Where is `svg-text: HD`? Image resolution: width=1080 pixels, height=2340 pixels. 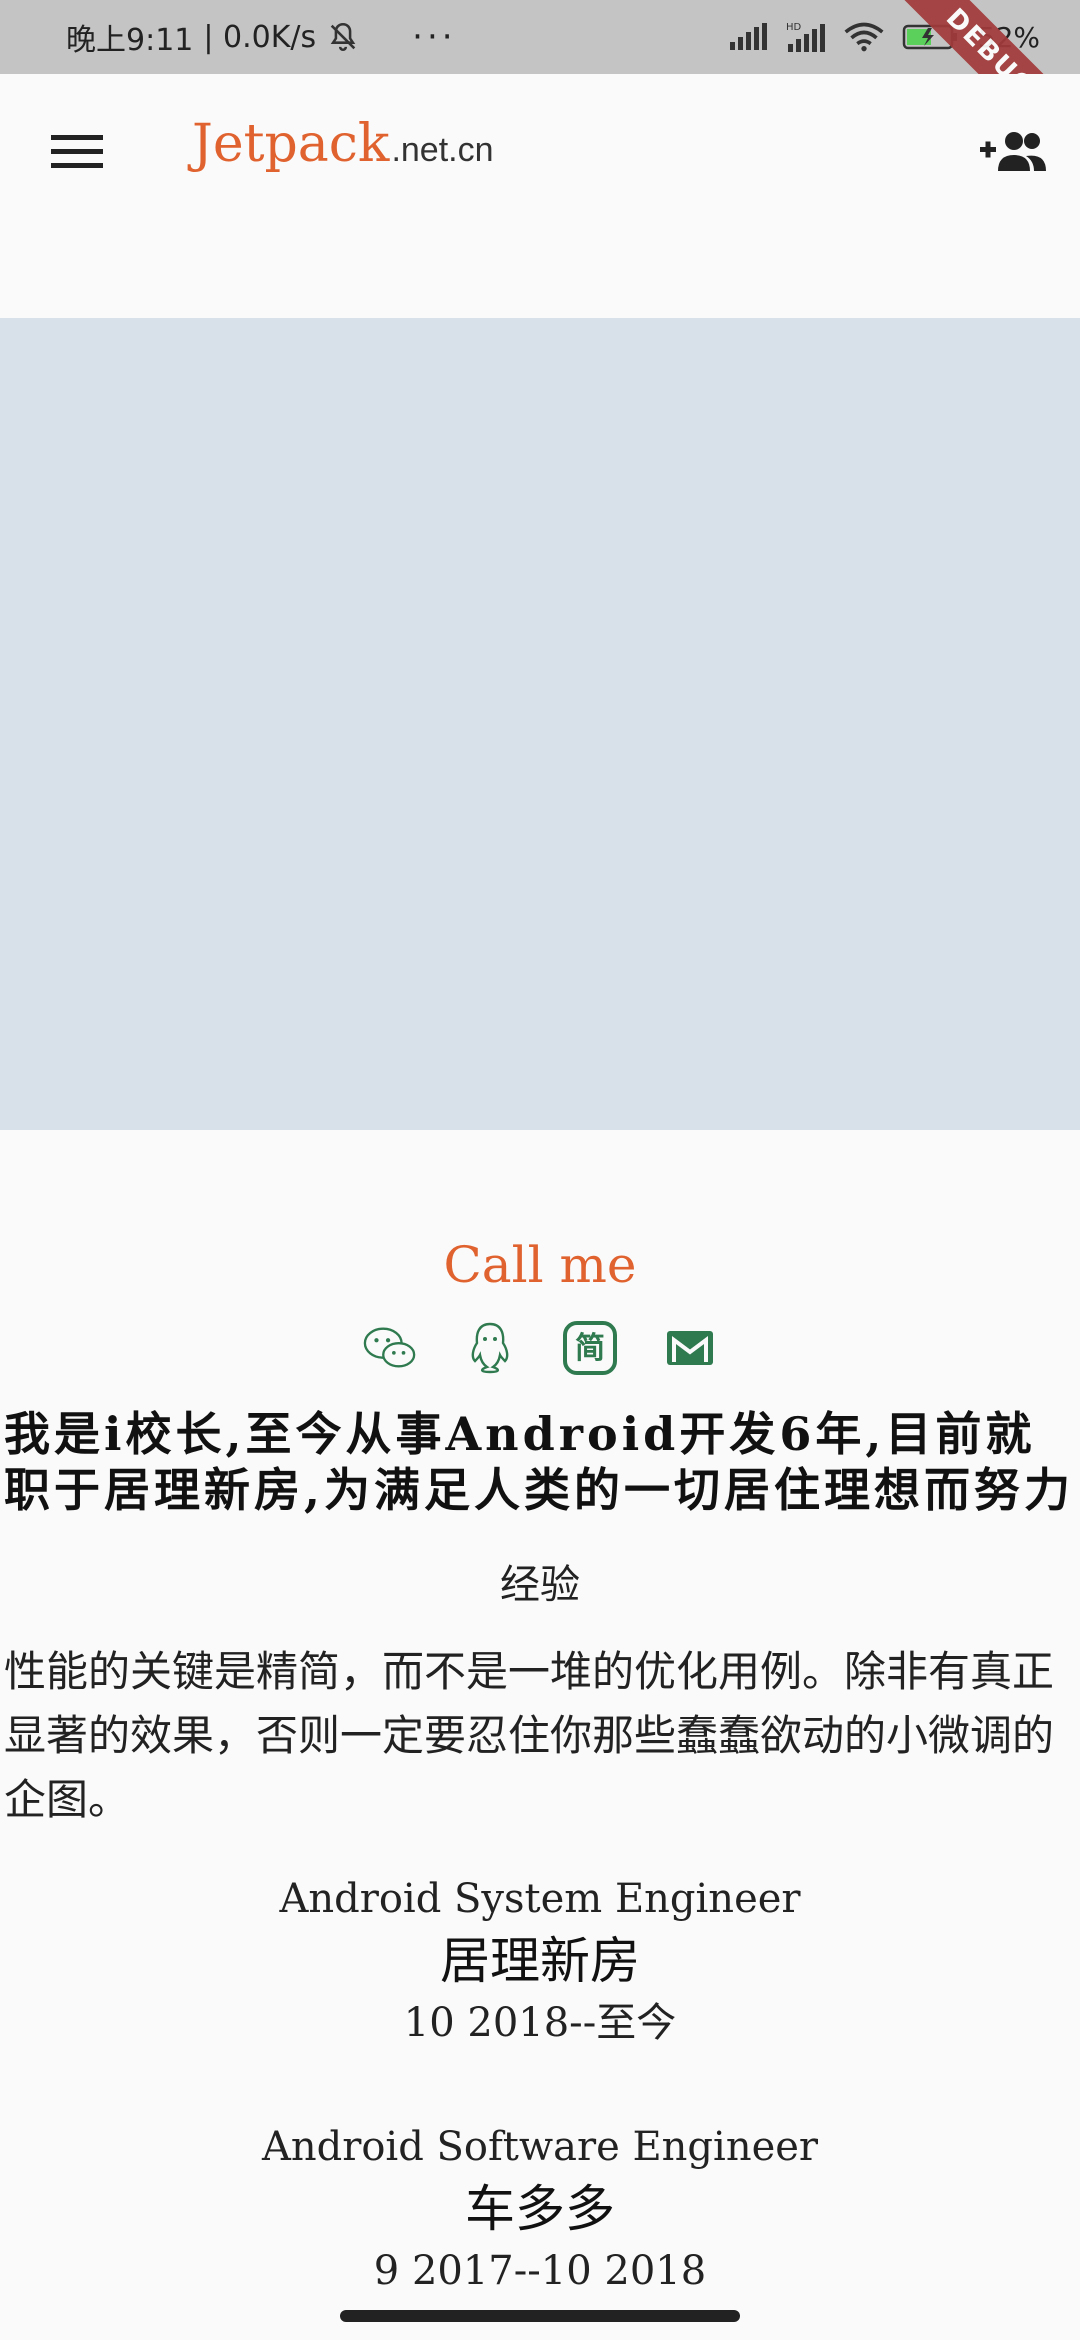 svg-text: HD is located at coordinates (794, 27).